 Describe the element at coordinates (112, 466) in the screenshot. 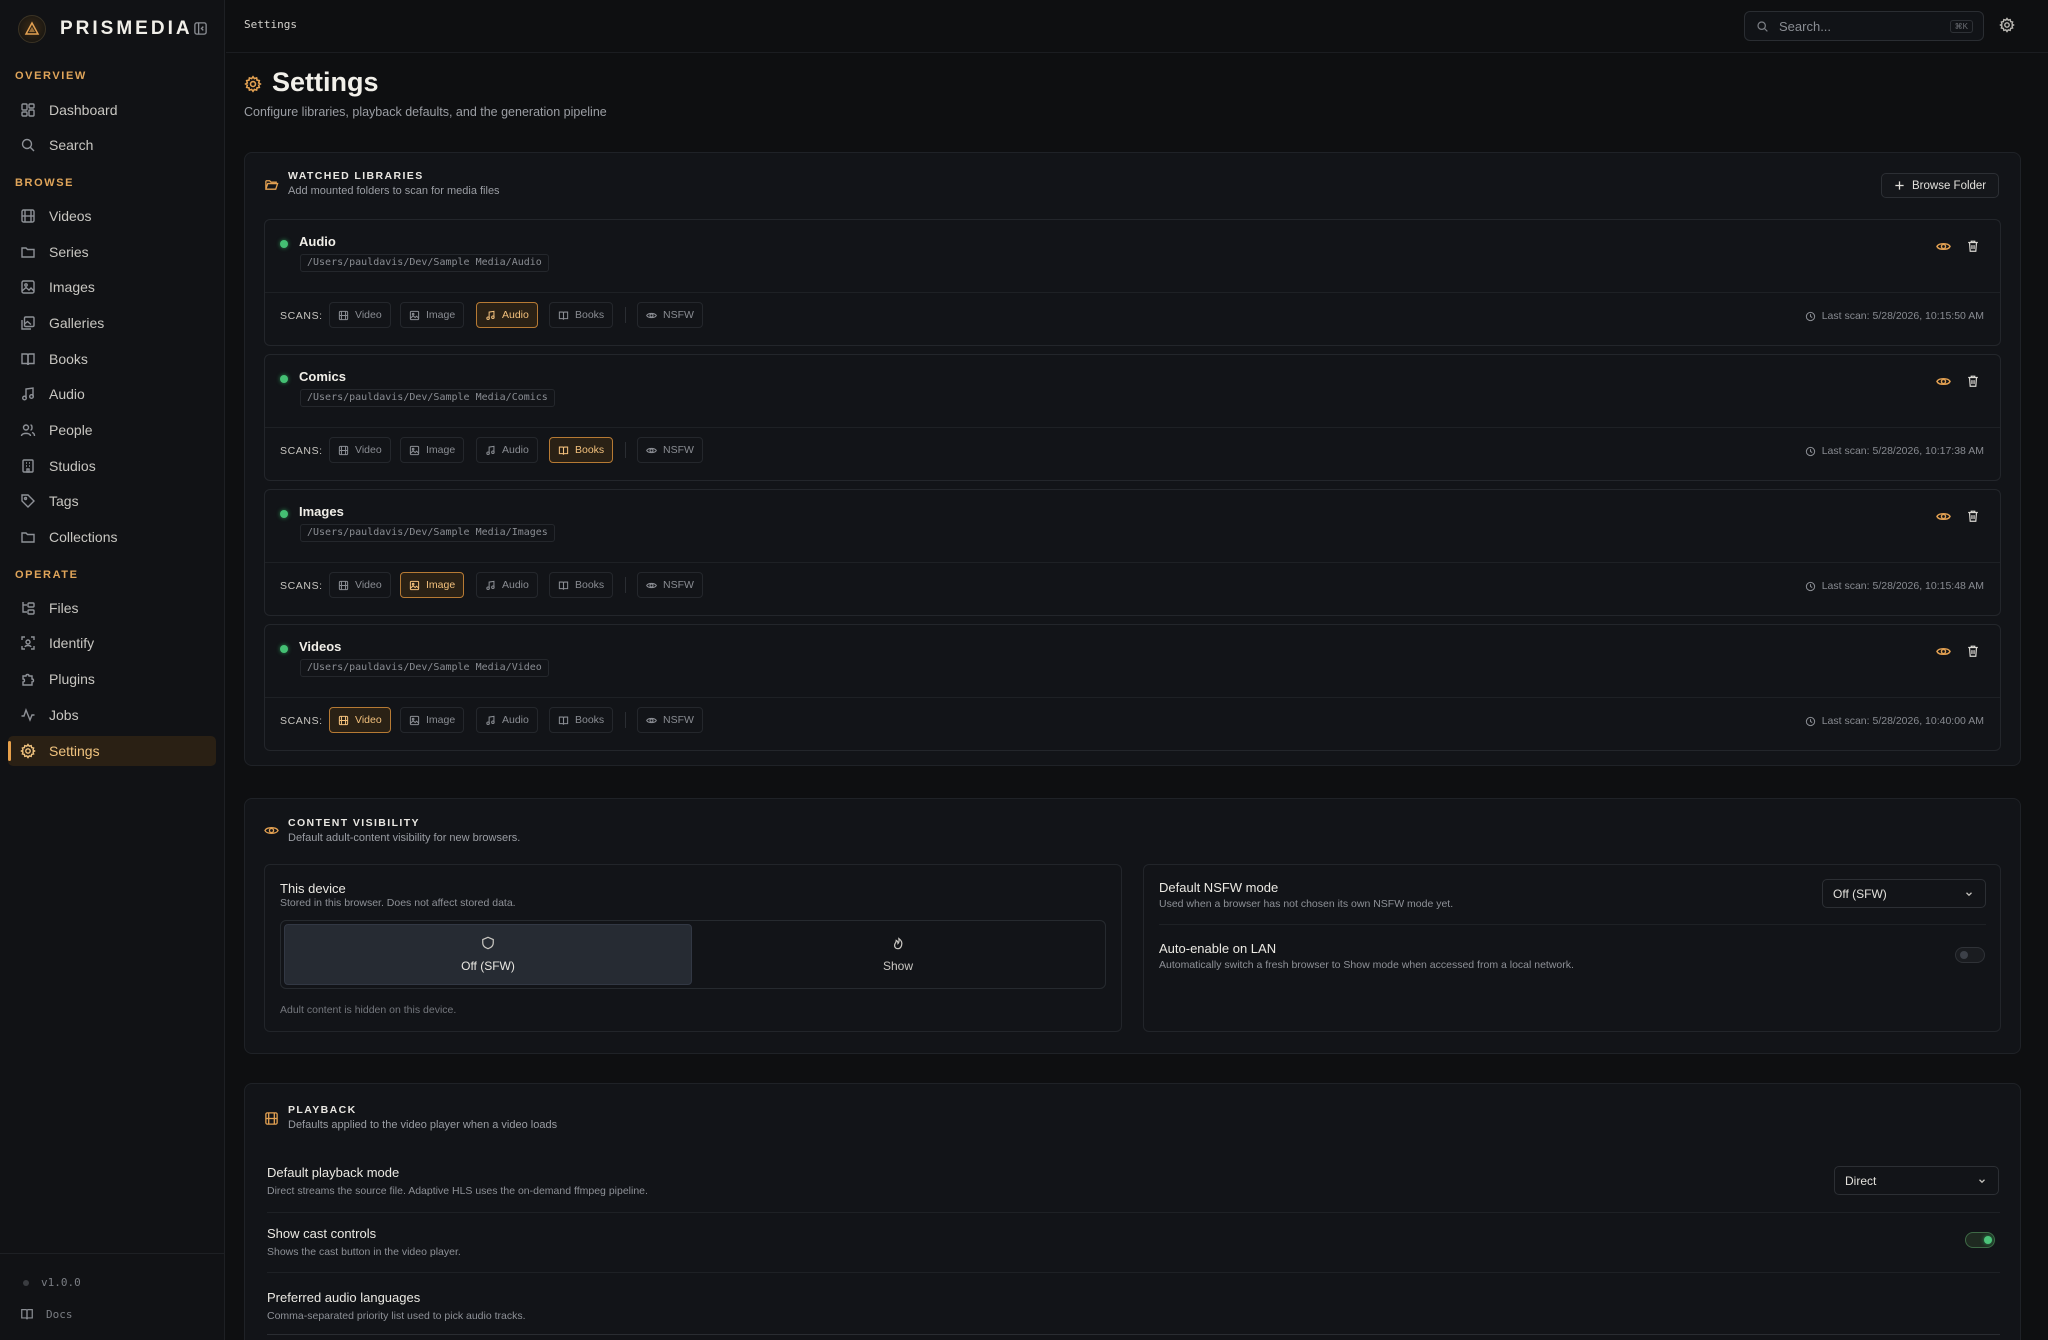

I see `sidebar-item-studios: Studios` at that location.